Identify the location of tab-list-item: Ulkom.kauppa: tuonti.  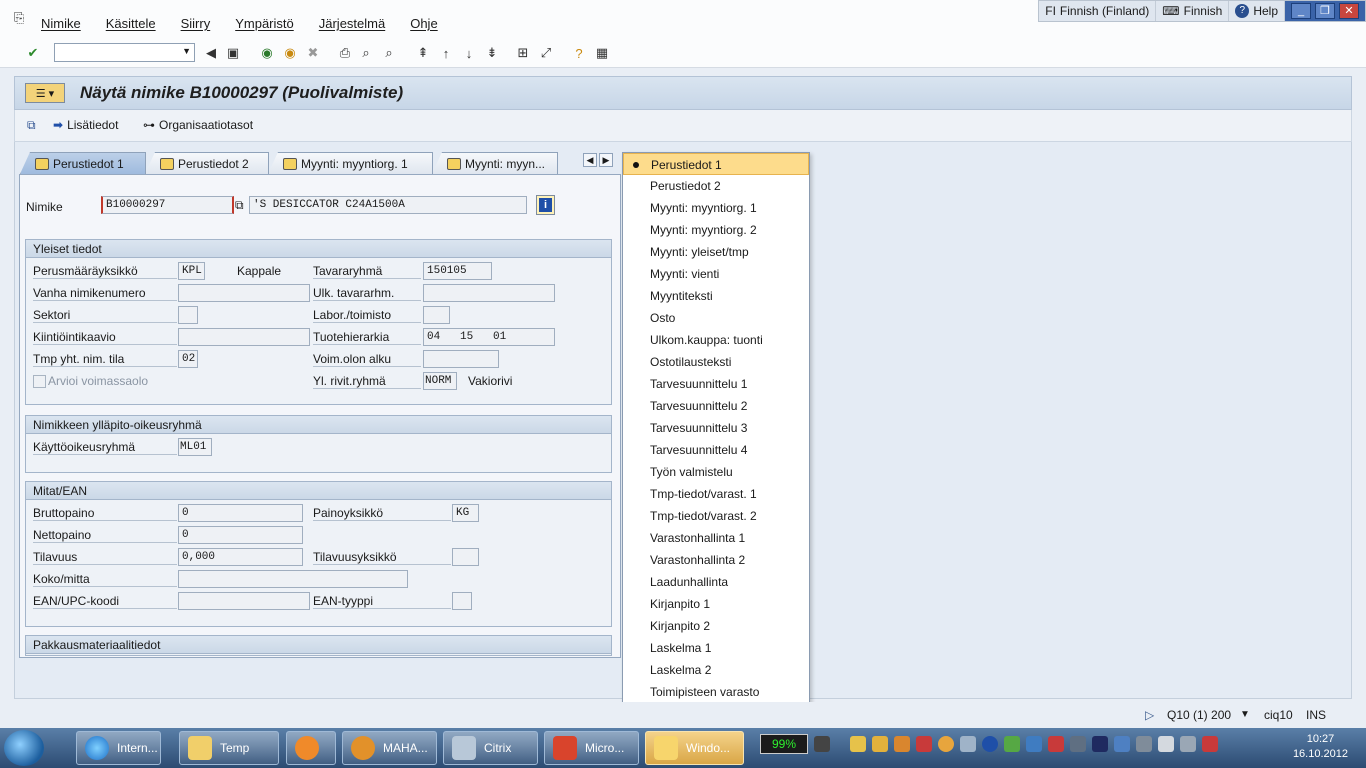
(716, 340).